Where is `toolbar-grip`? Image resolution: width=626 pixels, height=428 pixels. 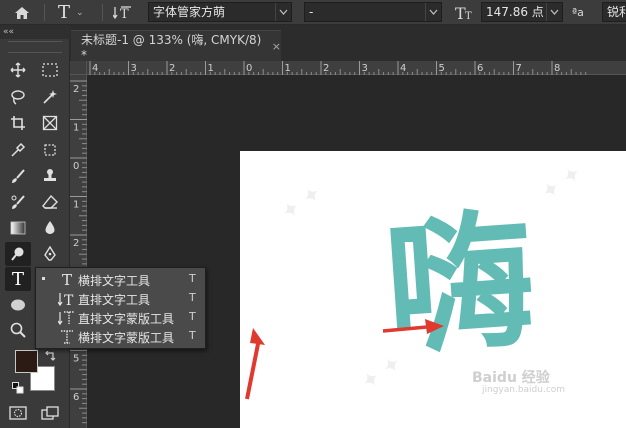
toolbar-grip is located at coordinates (35, 47).